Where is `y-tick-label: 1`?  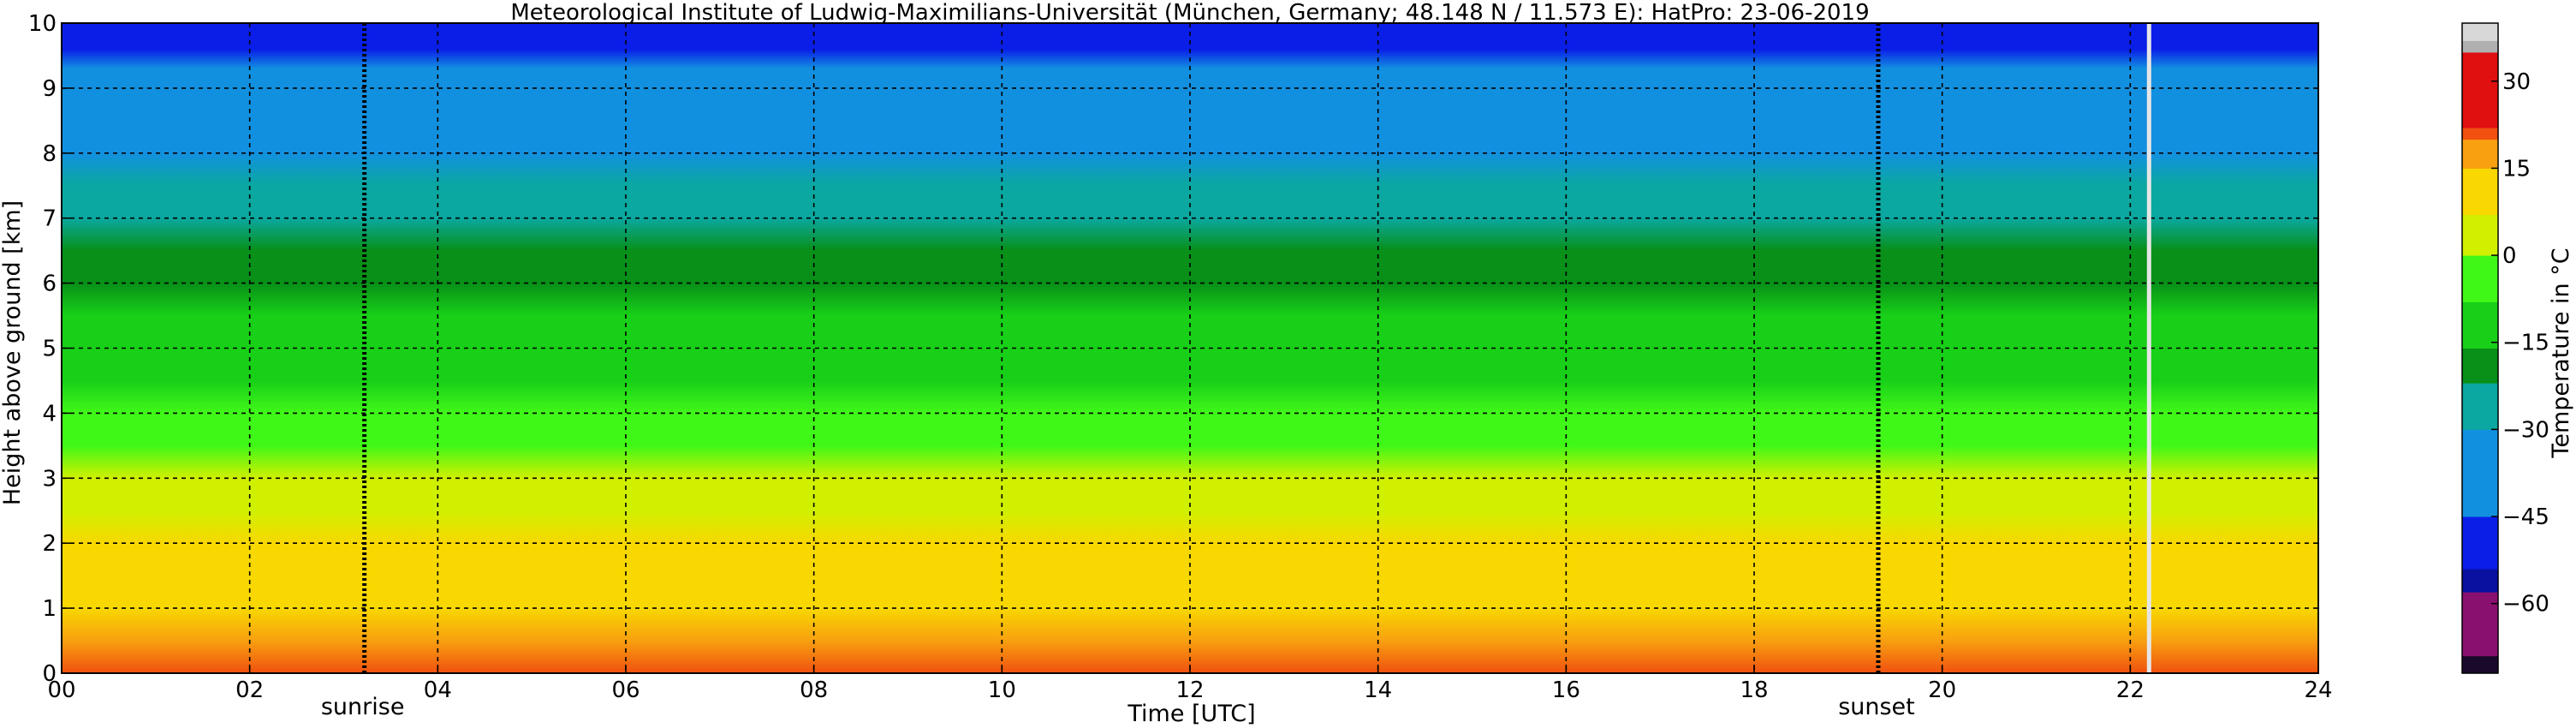
y-tick-label: 1 is located at coordinates (49, 609).